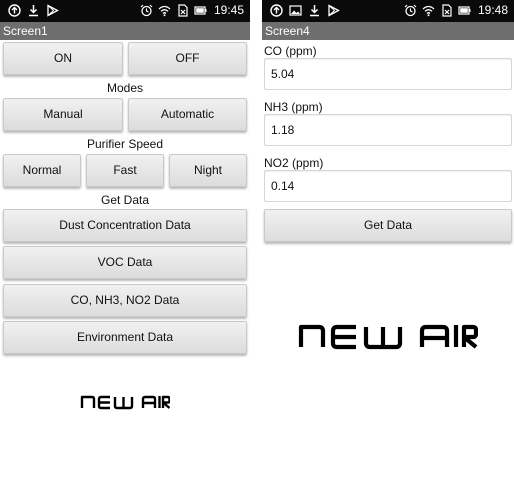  Describe the element at coordinates (290, 51) in the screenshot. I see `co-label: CO (ppm)` at that location.